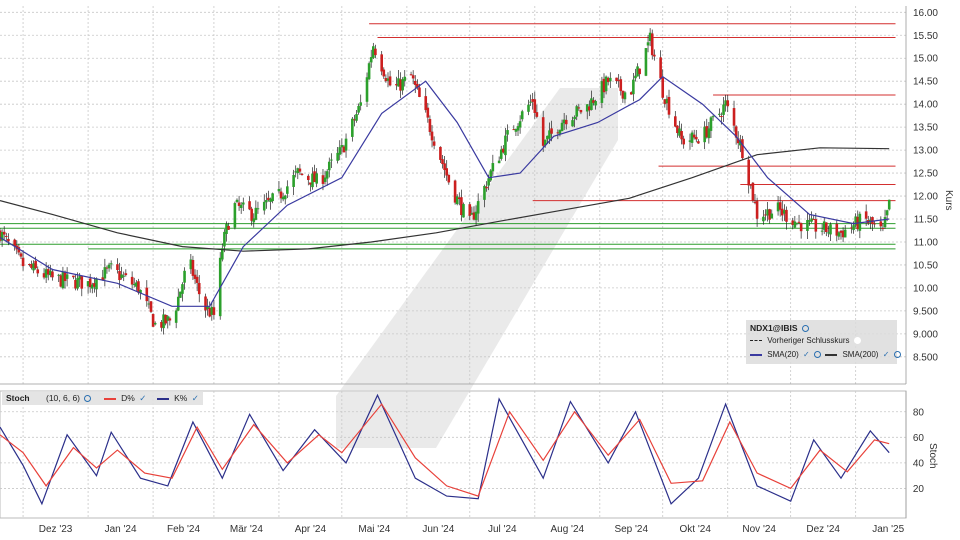  What do you see at coordinates (925, 128) in the screenshot?
I see `y-tick-label: 13.50` at bounding box center [925, 128].